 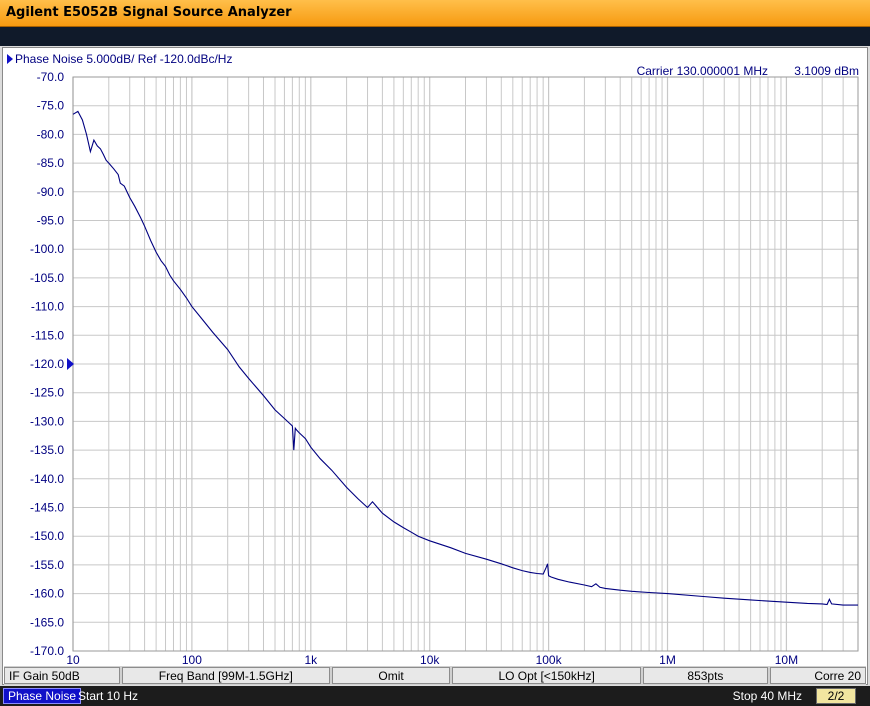 What do you see at coordinates (51, 77) in the screenshot?
I see `y-tick-label: -70.0` at bounding box center [51, 77].